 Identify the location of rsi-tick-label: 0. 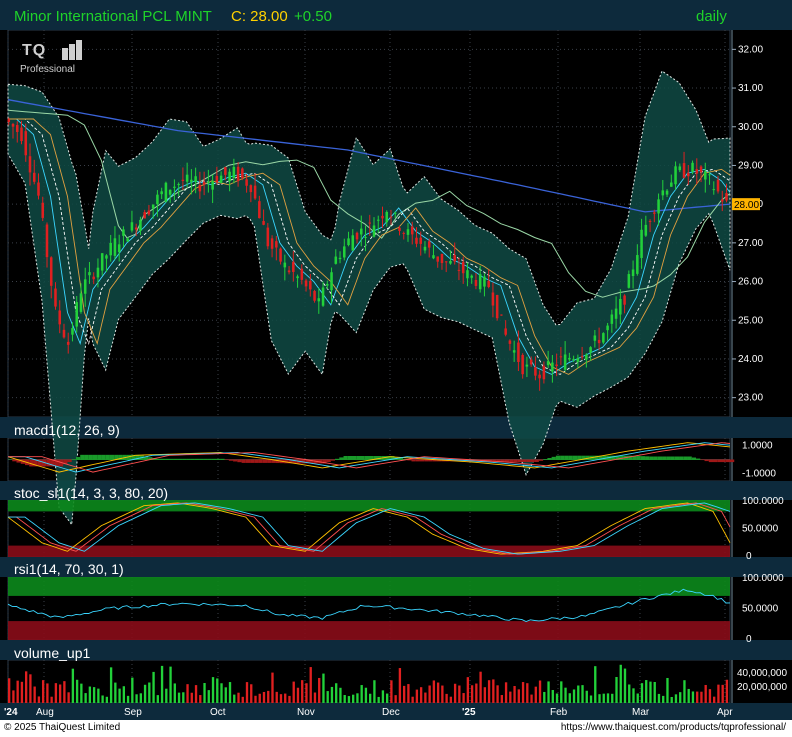
(749, 639).